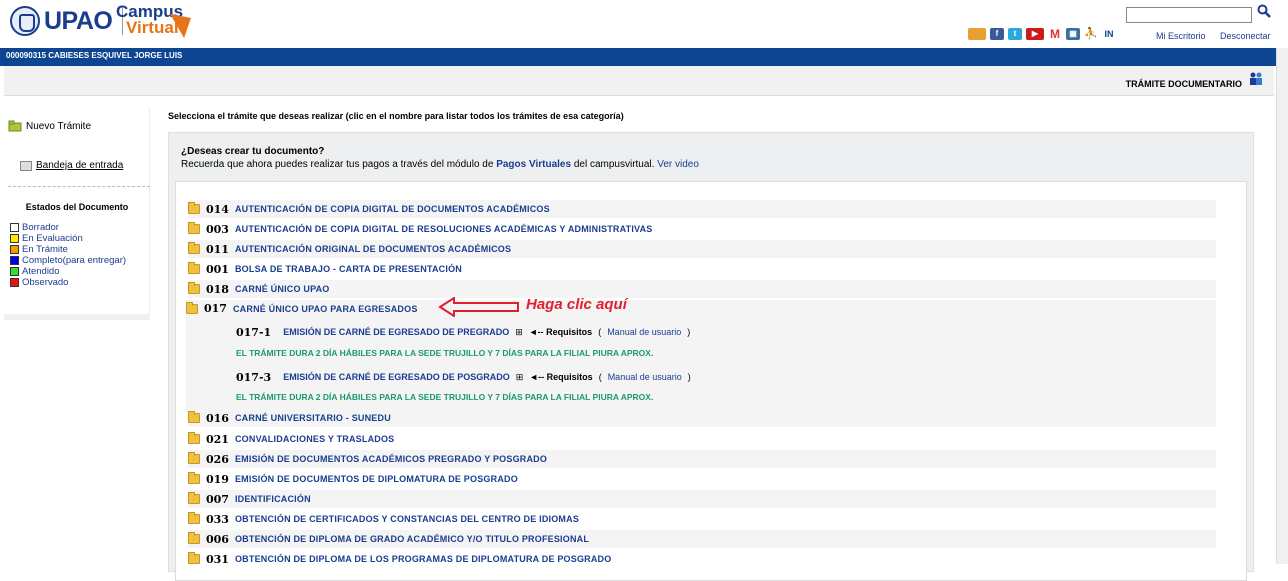 The width and height of the screenshot is (1288, 581). Describe the element at coordinates (217, 209) in the screenshot. I see `item-code: 014` at that location.